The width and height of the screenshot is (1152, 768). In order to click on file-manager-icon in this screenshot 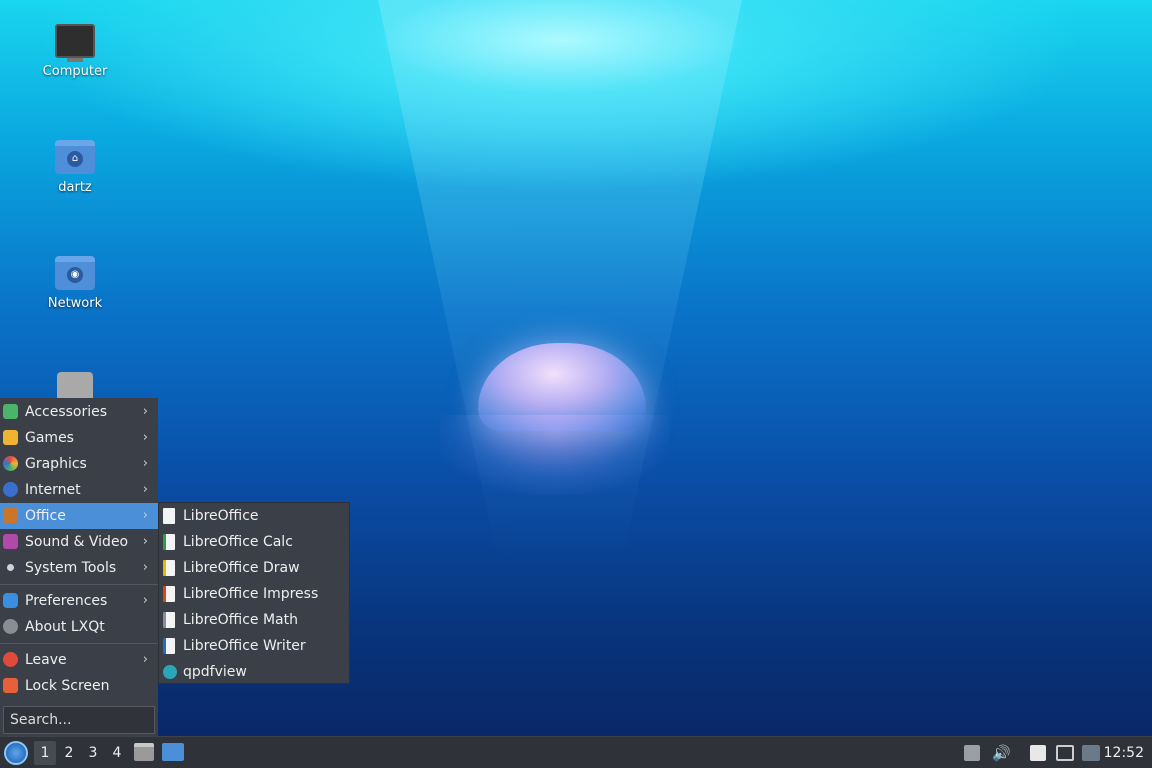, I will do `click(144, 752)`.